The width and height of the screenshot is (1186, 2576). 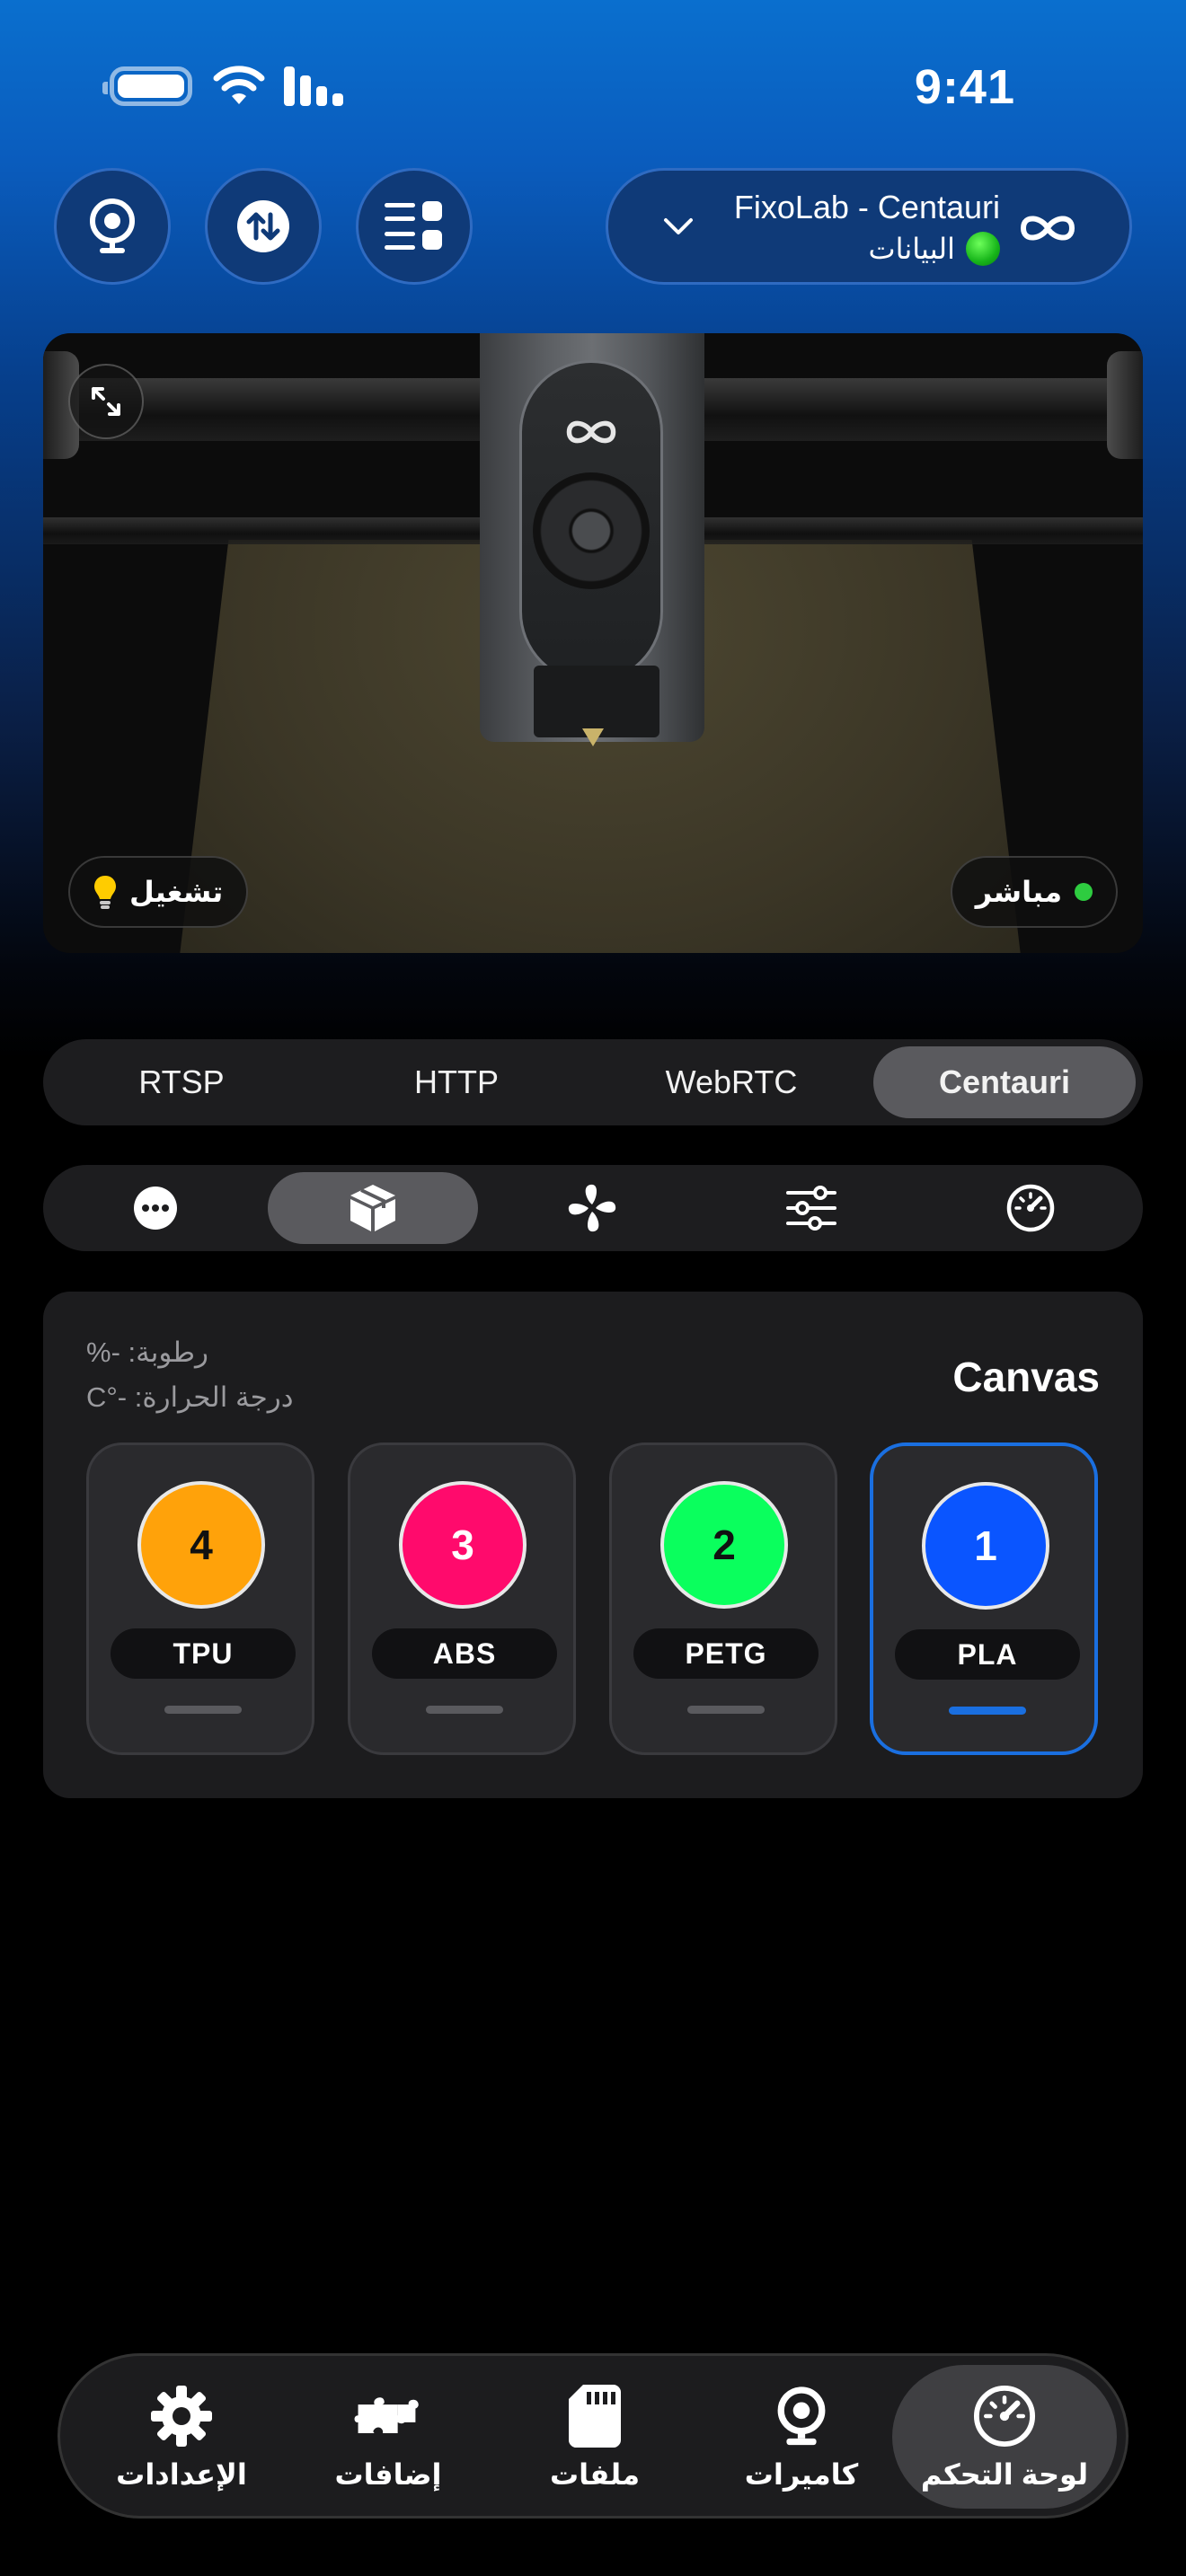 What do you see at coordinates (866, 207) in the screenshot?
I see `printer-name: FixoLab - Centauri` at bounding box center [866, 207].